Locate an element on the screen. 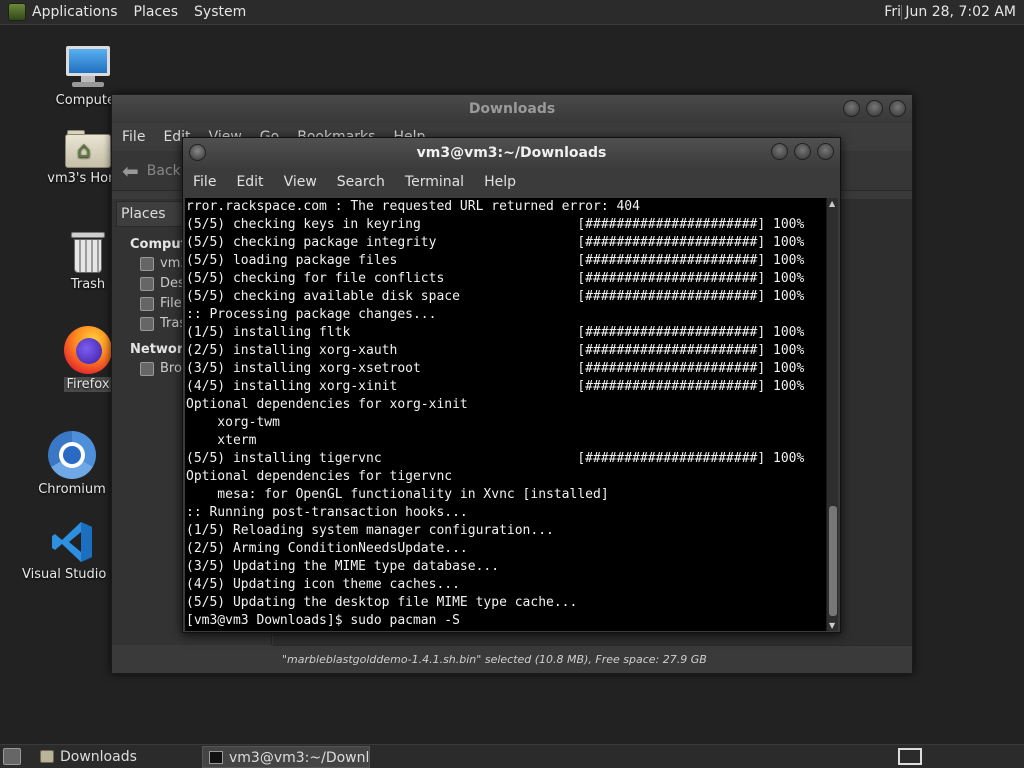 The image size is (1024, 768). chromium-icon is located at coordinates (72, 455).